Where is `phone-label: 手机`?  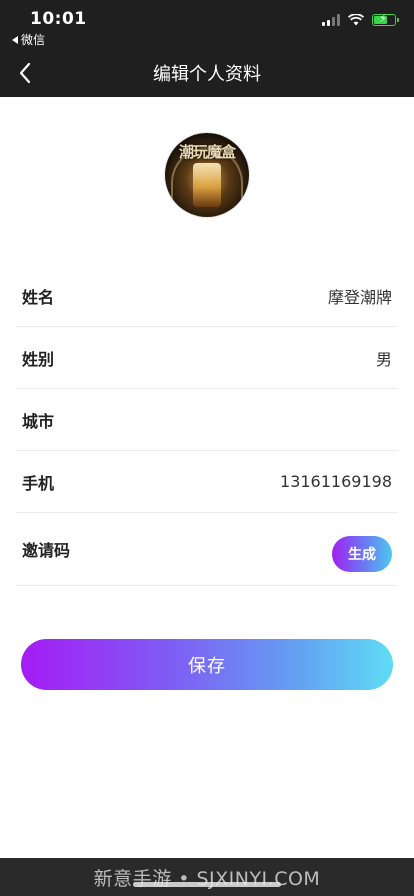 phone-label: 手机 is located at coordinates (38, 483).